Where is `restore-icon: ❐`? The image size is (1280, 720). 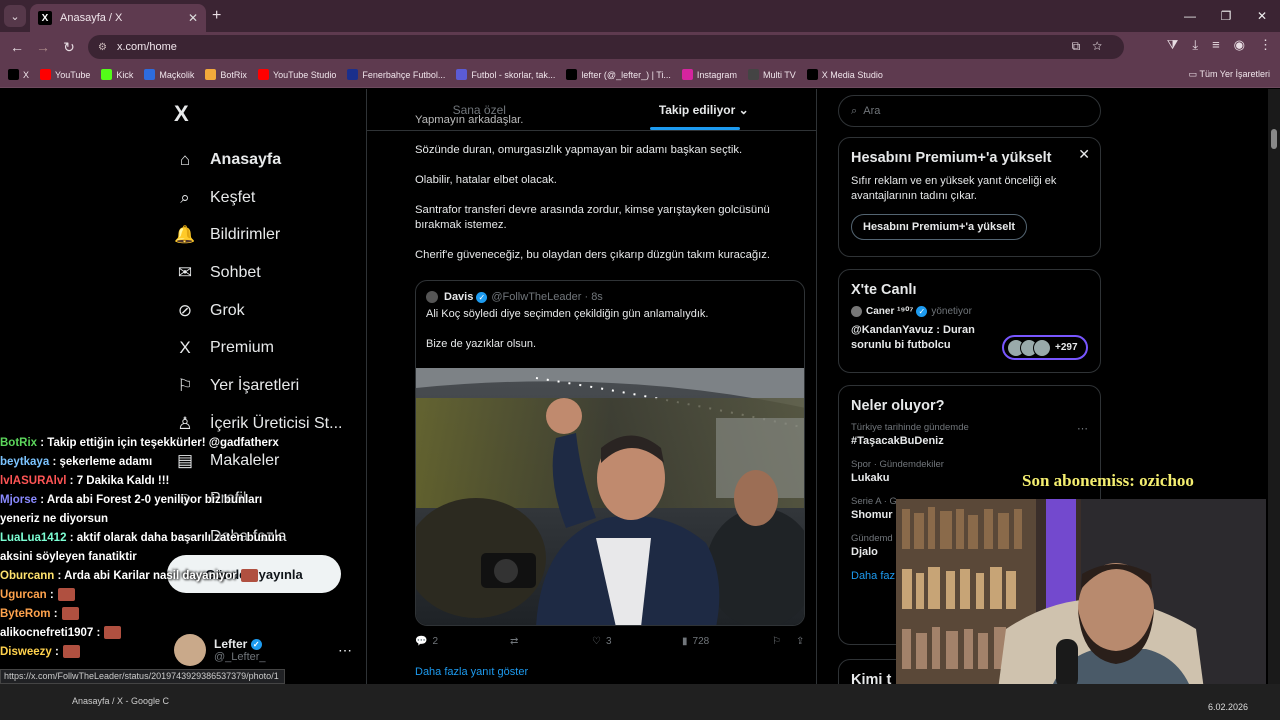 restore-icon: ❐ is located at coordinates (1226, 16).